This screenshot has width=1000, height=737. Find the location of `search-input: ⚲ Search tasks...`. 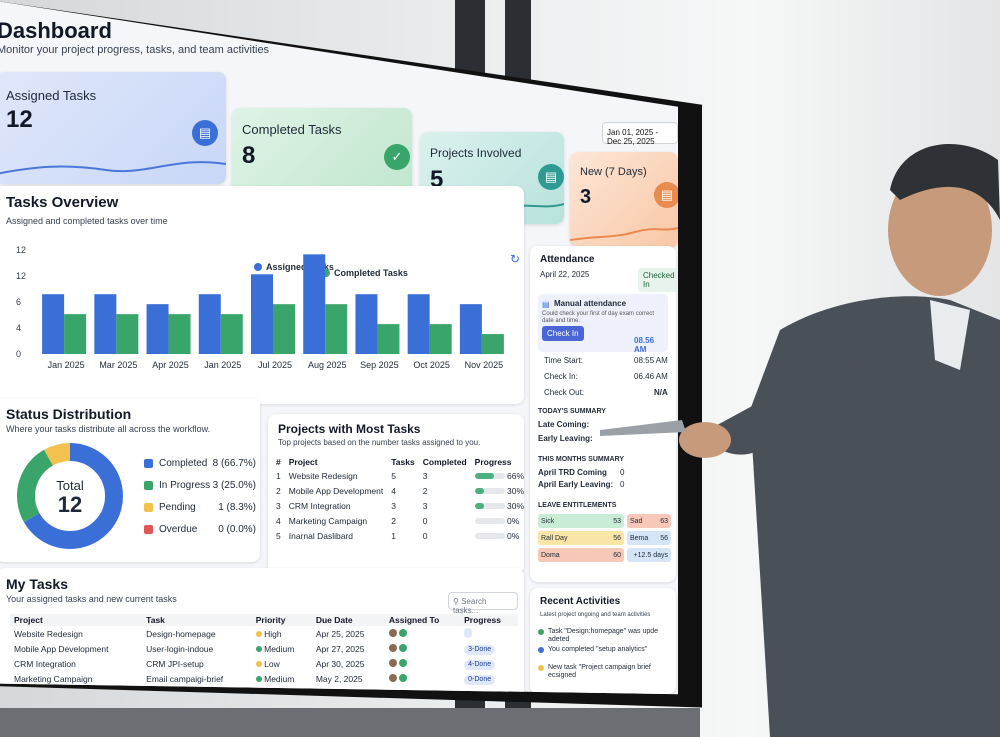

search-input: ⚲ Search tasks... is located at coordinates (483, 603).